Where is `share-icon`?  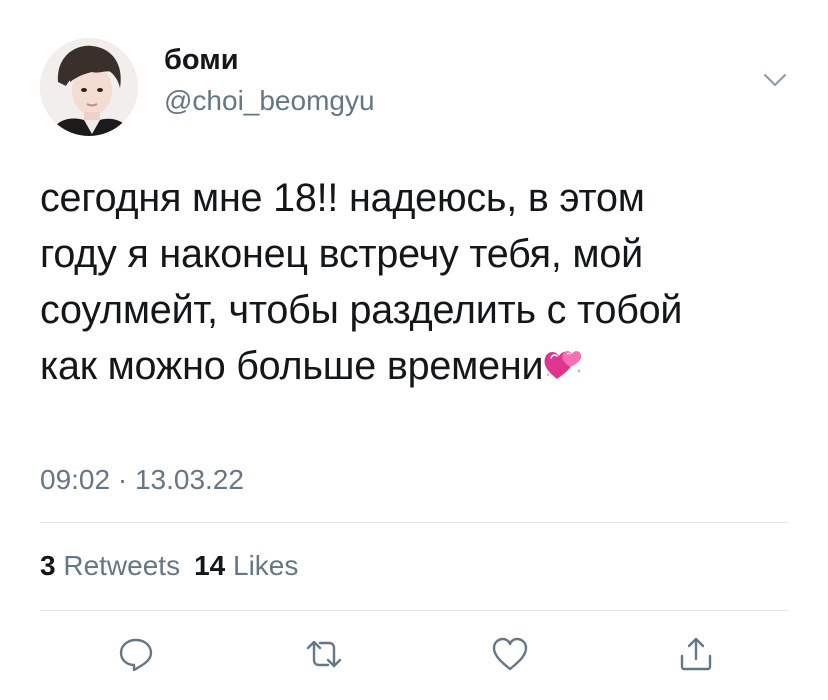
share-icon is located at coordinates (696, 654).